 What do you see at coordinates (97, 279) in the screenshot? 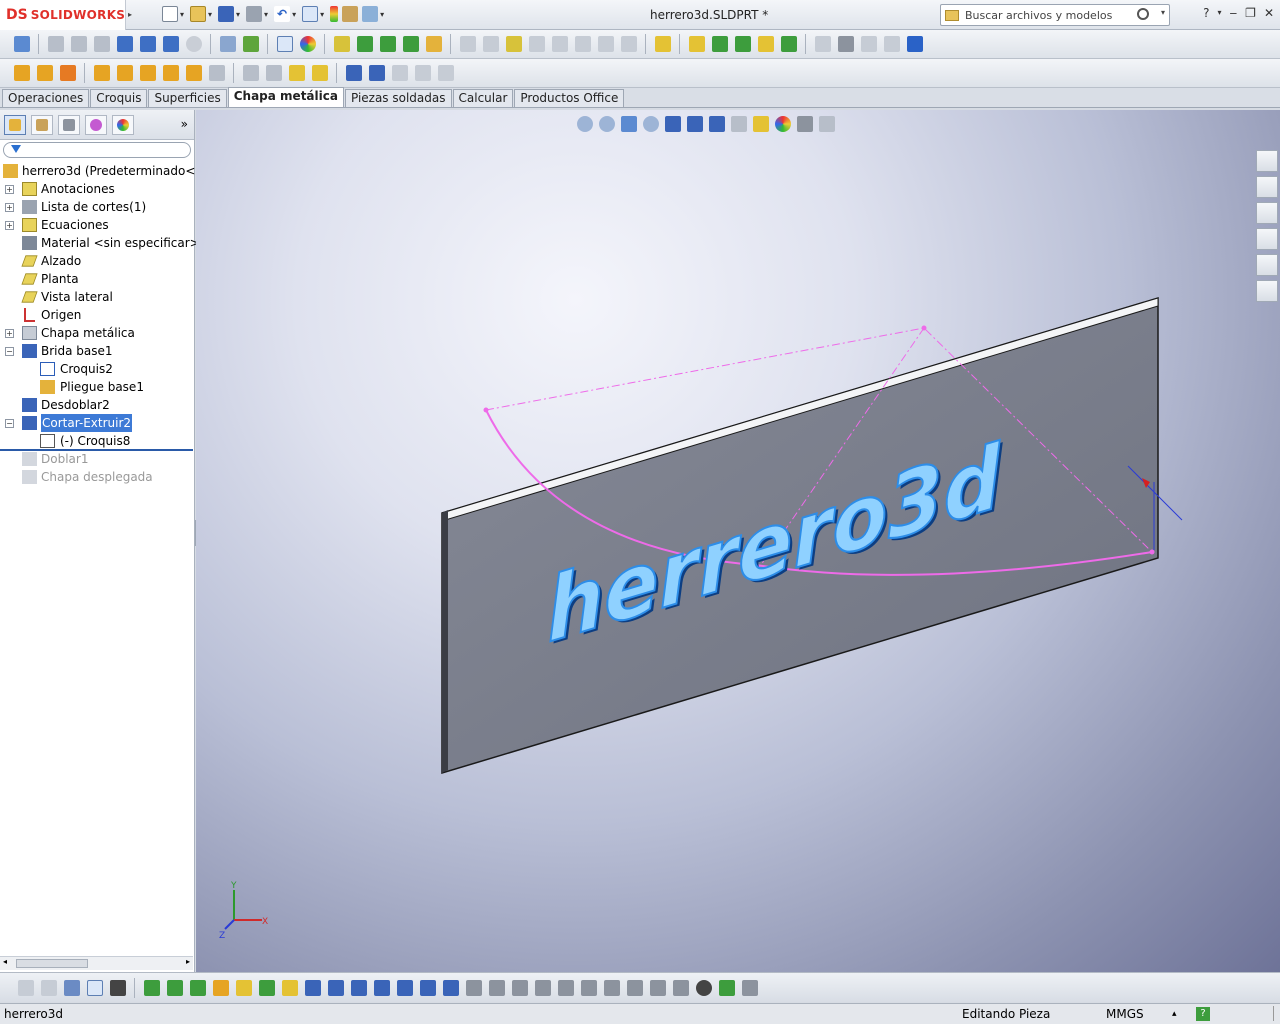
I see `tree-item-planta: Planta` at bounding box center [97, 279].